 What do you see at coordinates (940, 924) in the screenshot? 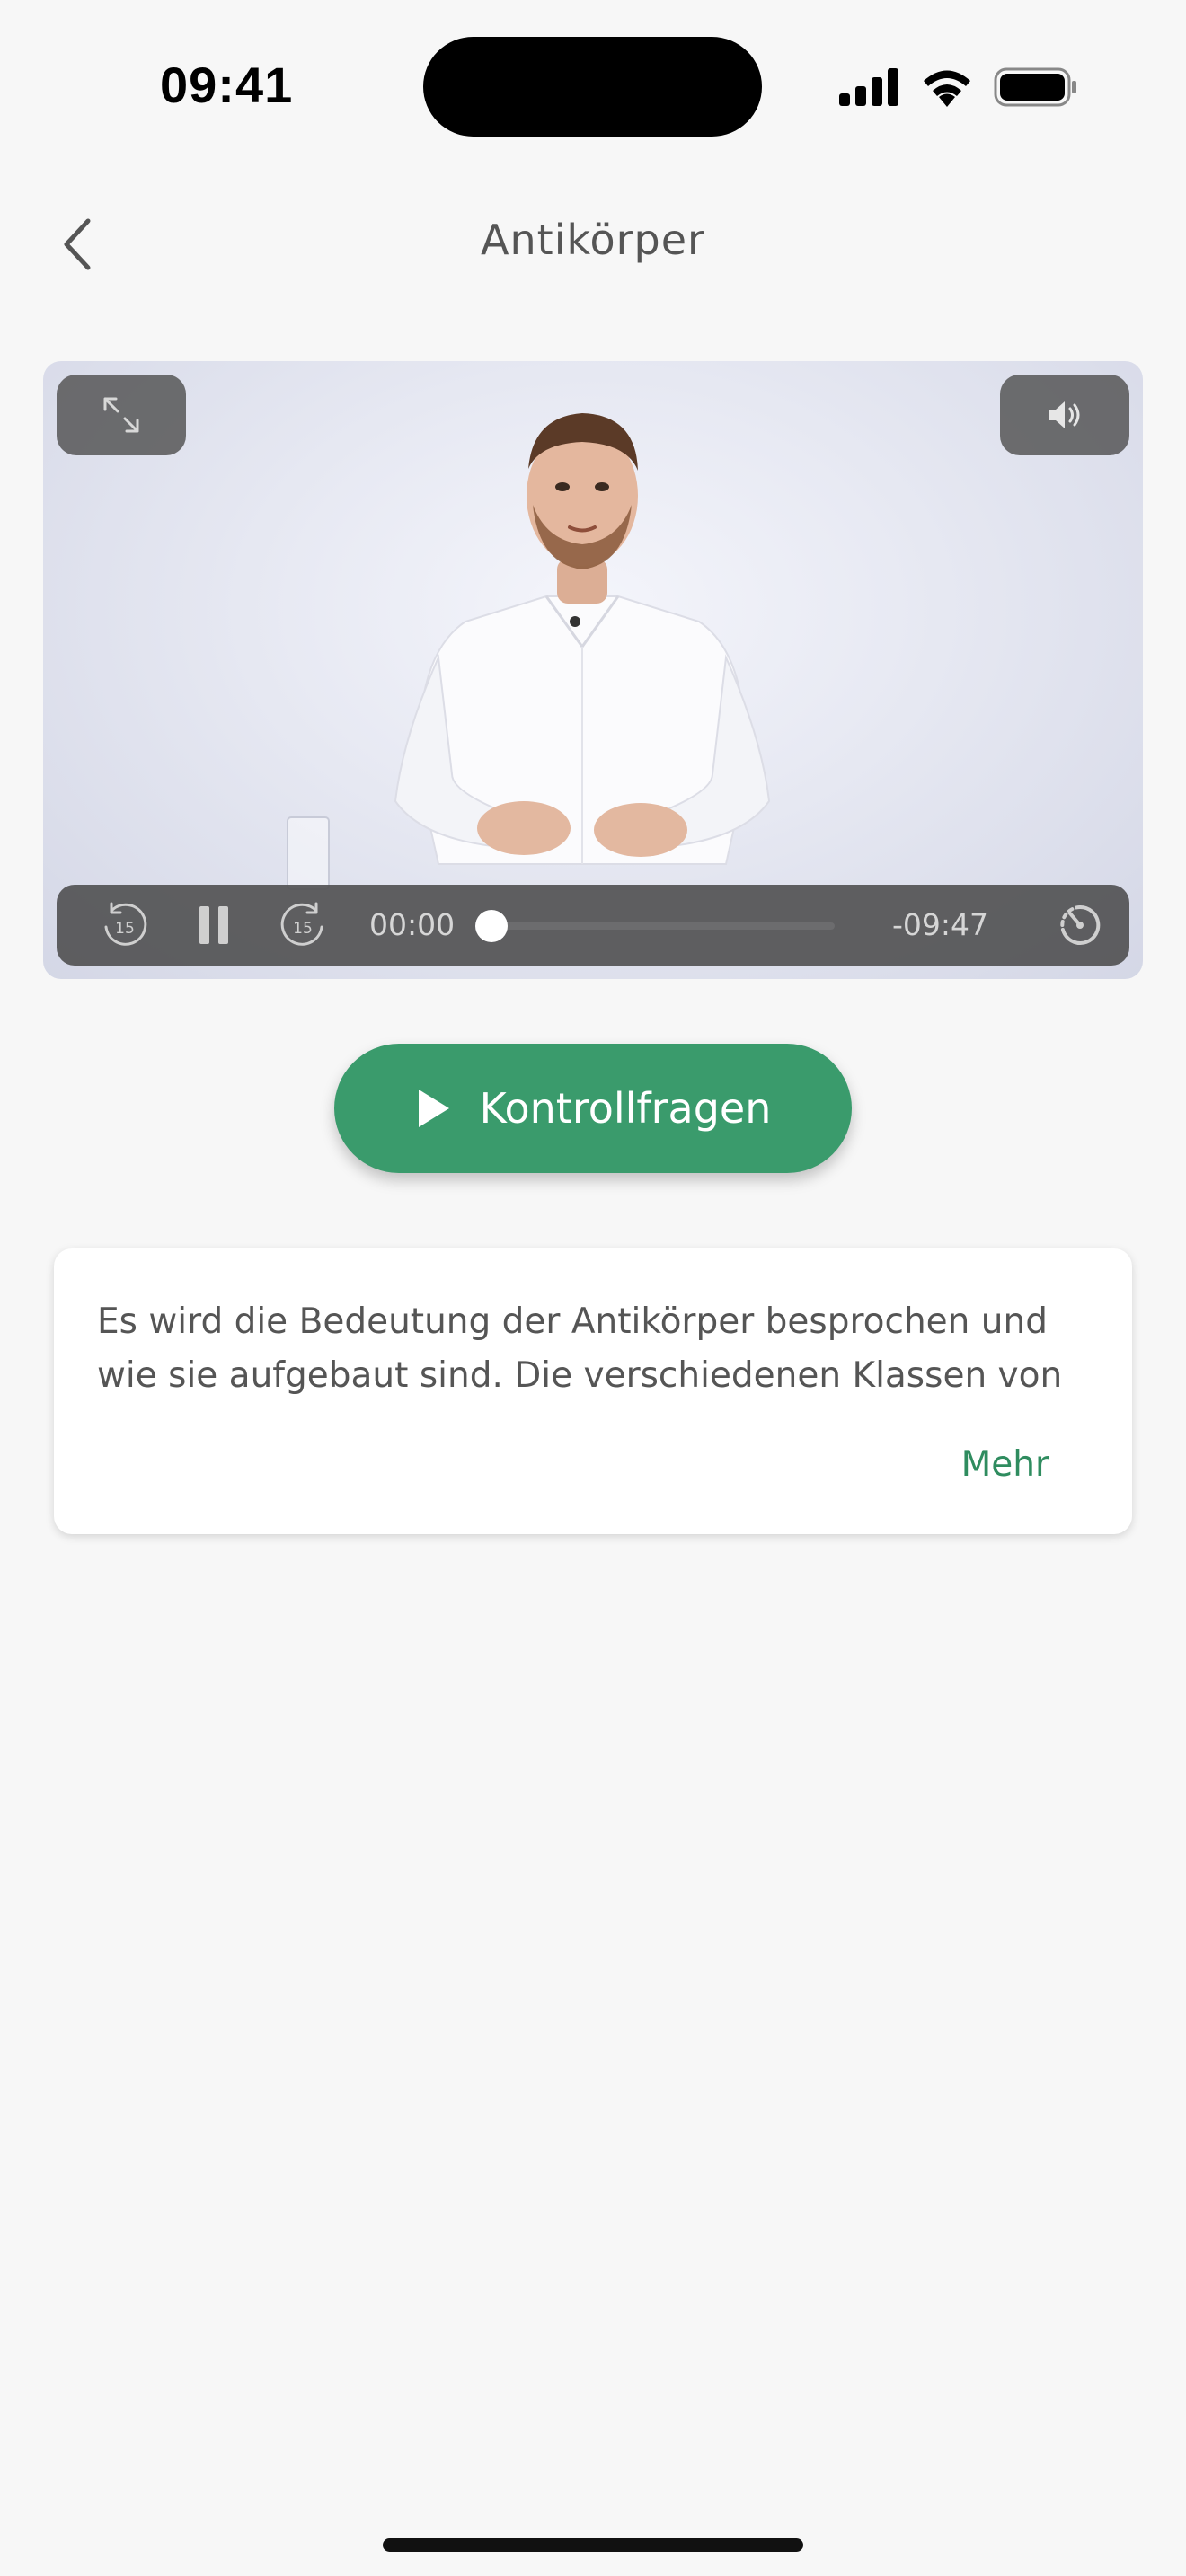
I see `remaining-time: -09:47` at bounding box center [940, 924].